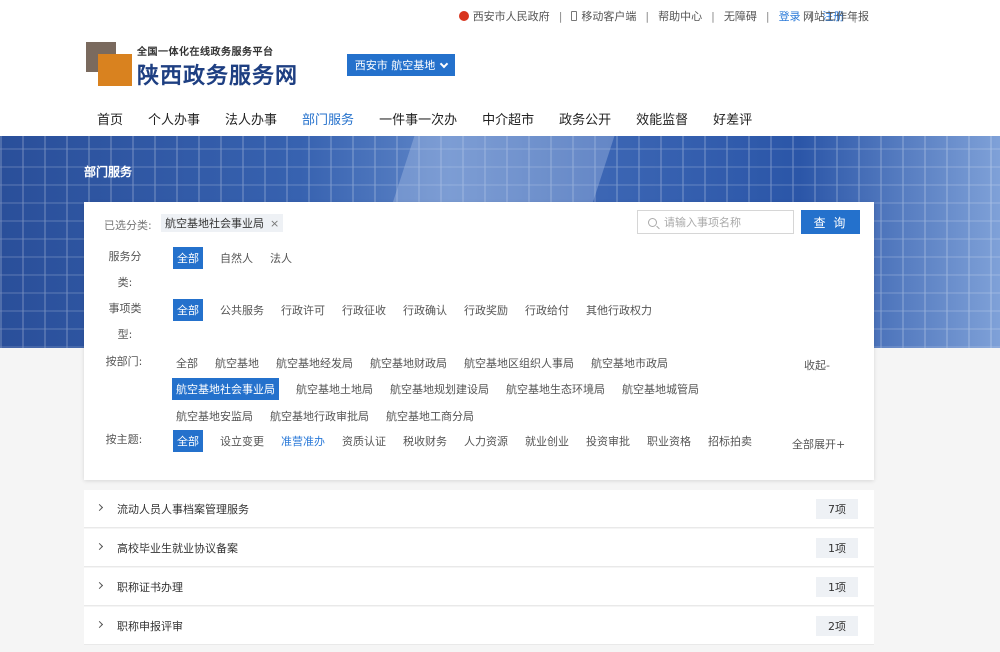 This screenshot has height=652, width=1000. What do you see at coordinates (242, 441) in the screenshot?
I see `theme-option: 设立变更` at bounding box center [242, 441].